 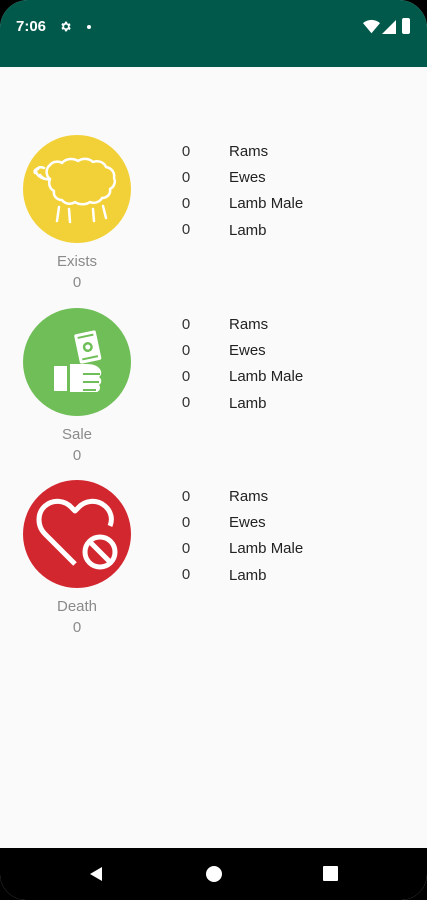 What do you see at coordinates (213, 33) in the screenshot?
I see `status-bar: 7:06` at bounding box center [213, 33].